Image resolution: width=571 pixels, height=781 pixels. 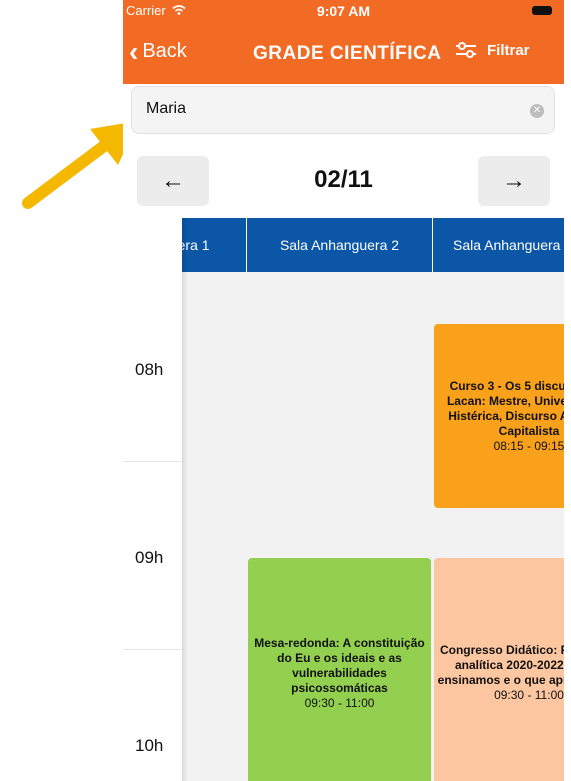 I want to click on scroll-shadow, so click(x=185, y=499).